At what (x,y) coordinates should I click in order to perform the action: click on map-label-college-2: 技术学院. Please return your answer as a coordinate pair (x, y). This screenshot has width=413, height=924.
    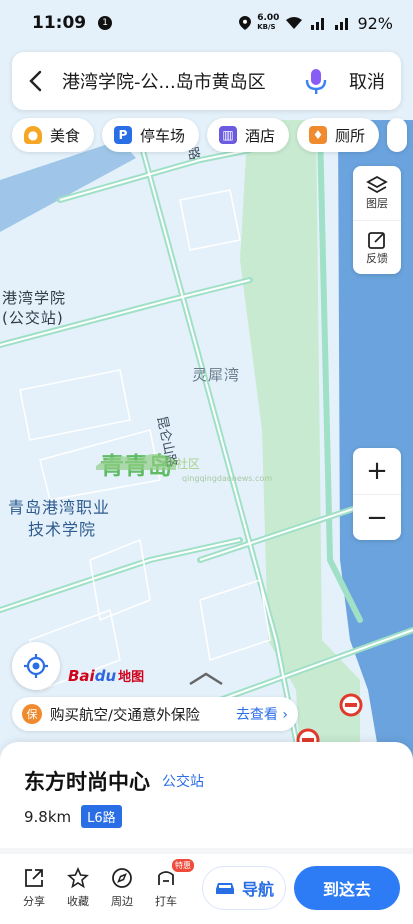
    Looking at the image, I should click on (62, 528).